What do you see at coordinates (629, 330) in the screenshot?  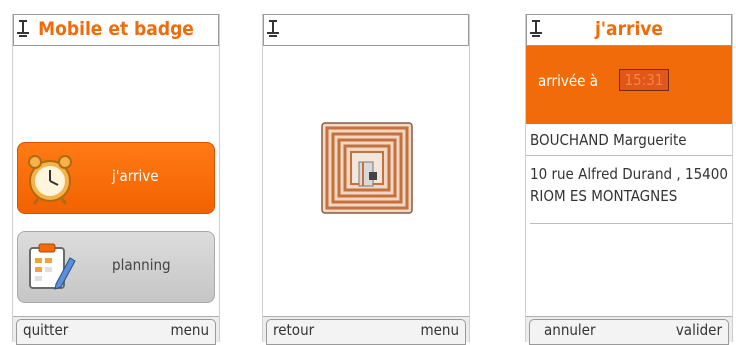 I see `softkey-bar: annuler valider` at bounding box center [629, 330].